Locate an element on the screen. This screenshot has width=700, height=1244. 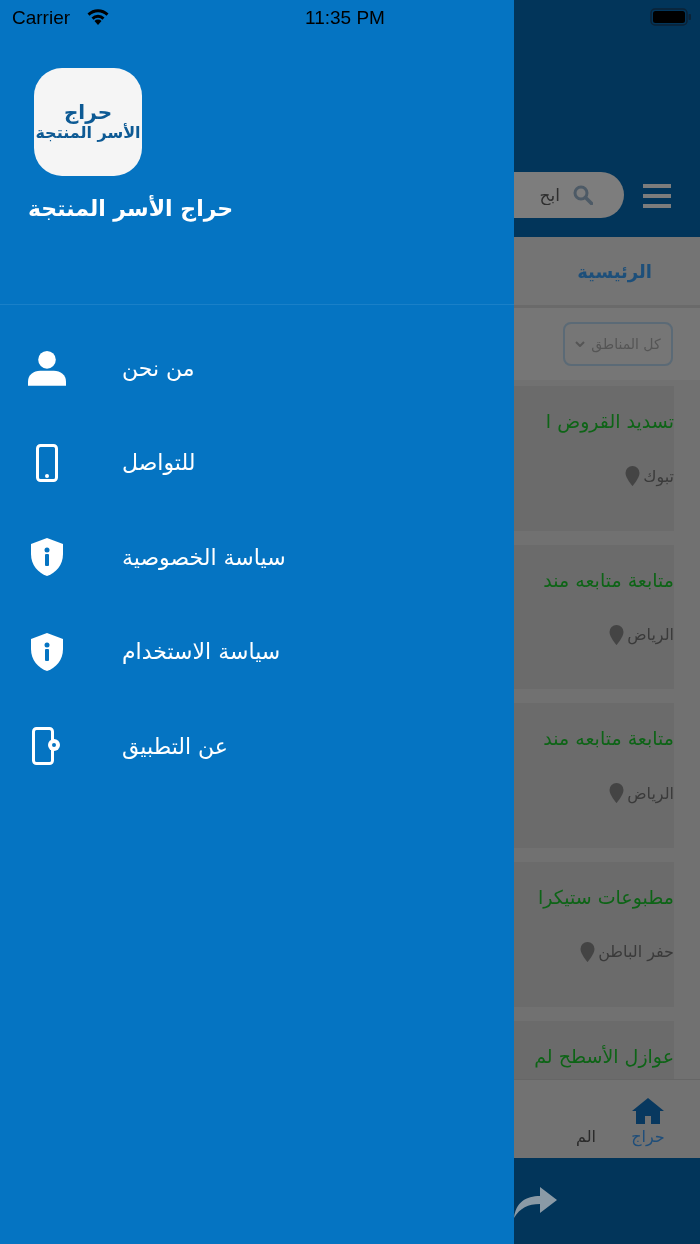
menu-item: سياسة الاستخدام is located at coordinates (257, 651).